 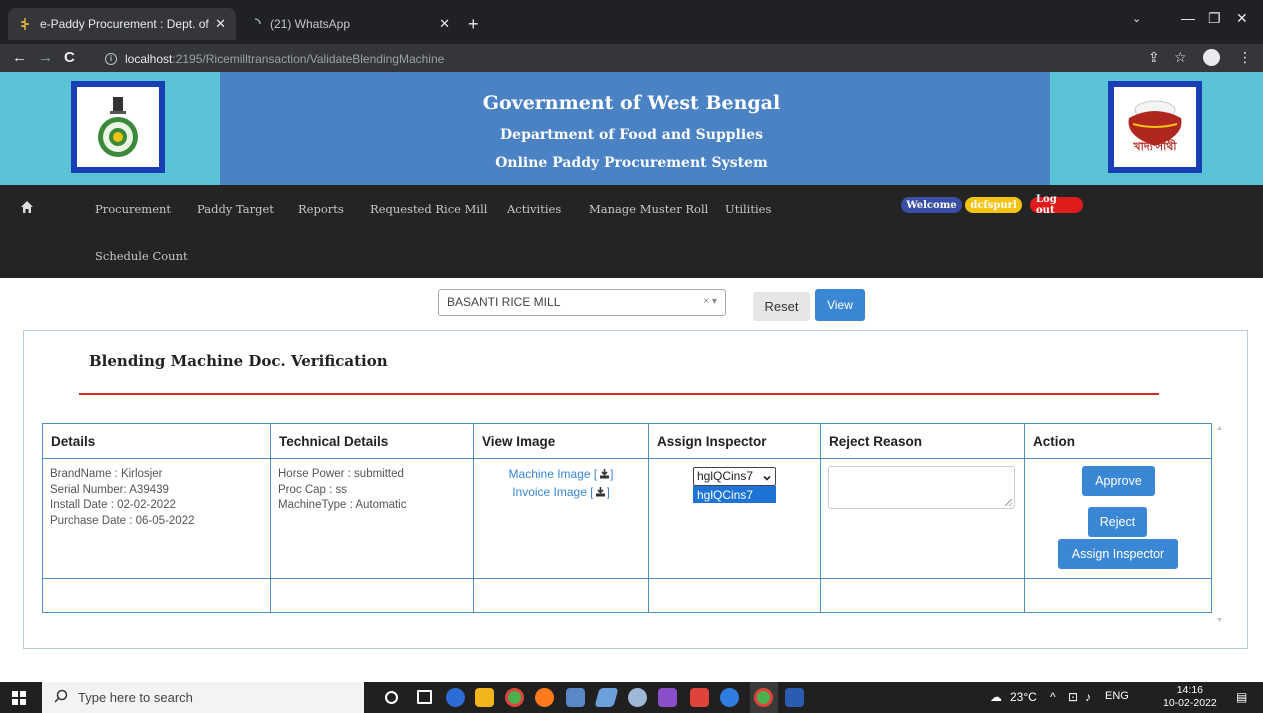 What do you see at coordinates (1219, 428) in the screenshot?
I see `scroll-up-icon: ▲` at bounding box center [1219, 428].